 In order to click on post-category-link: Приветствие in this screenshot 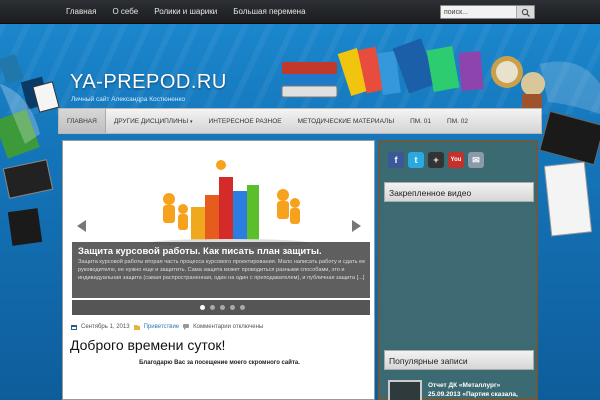, I will do `click(162, 327)`.